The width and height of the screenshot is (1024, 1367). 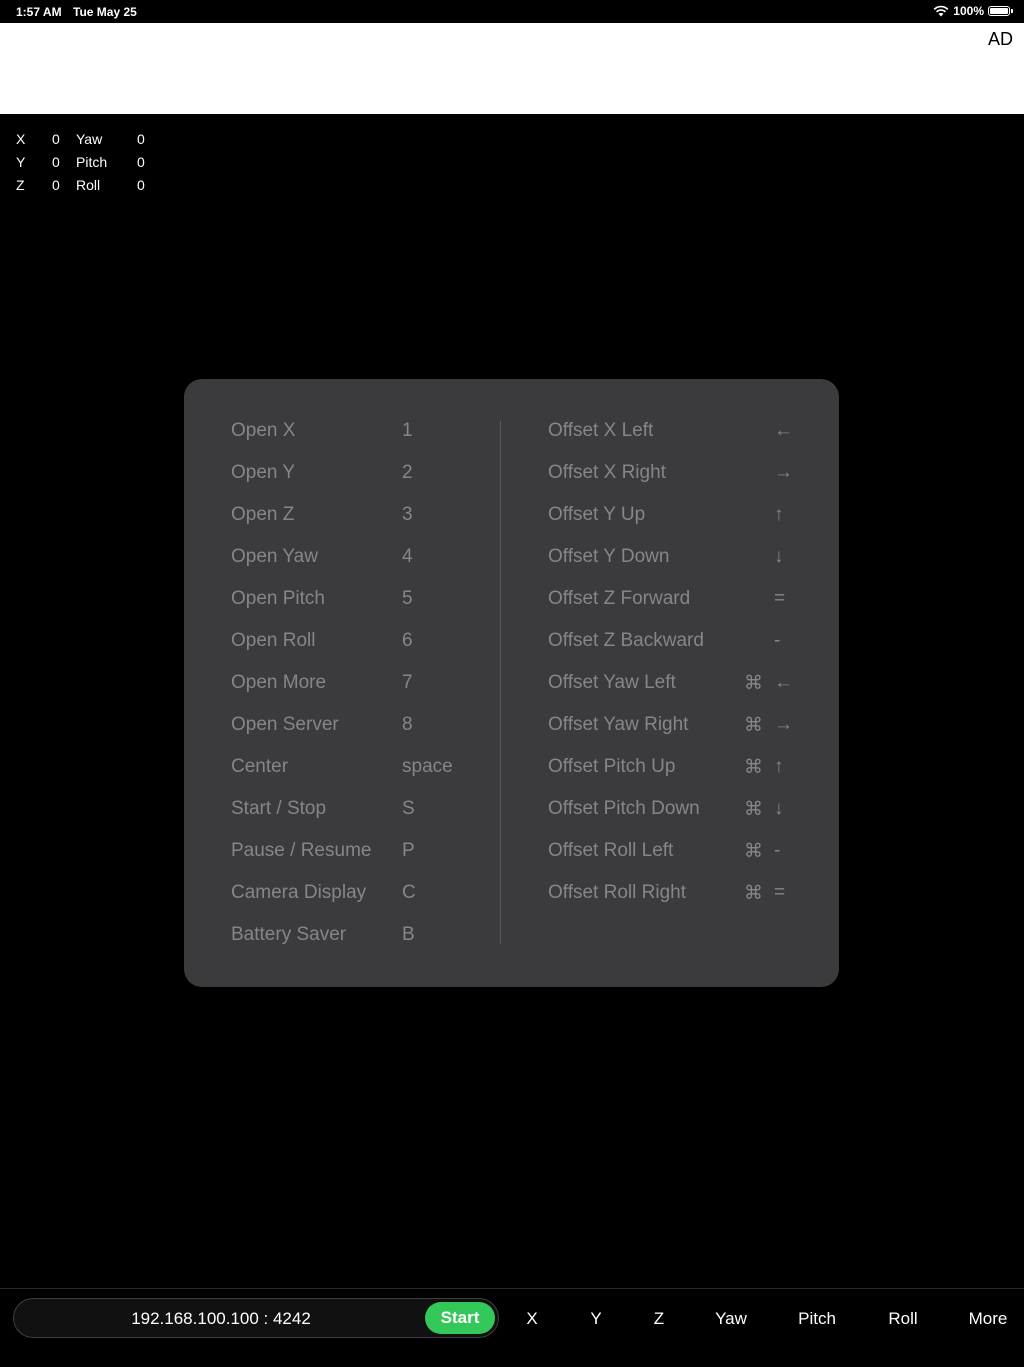 What do you see at coordinates (618, 724) in the screenshot?
I see `shortcut-label: Offset Yaw Right` at bounding box center [618, 724].